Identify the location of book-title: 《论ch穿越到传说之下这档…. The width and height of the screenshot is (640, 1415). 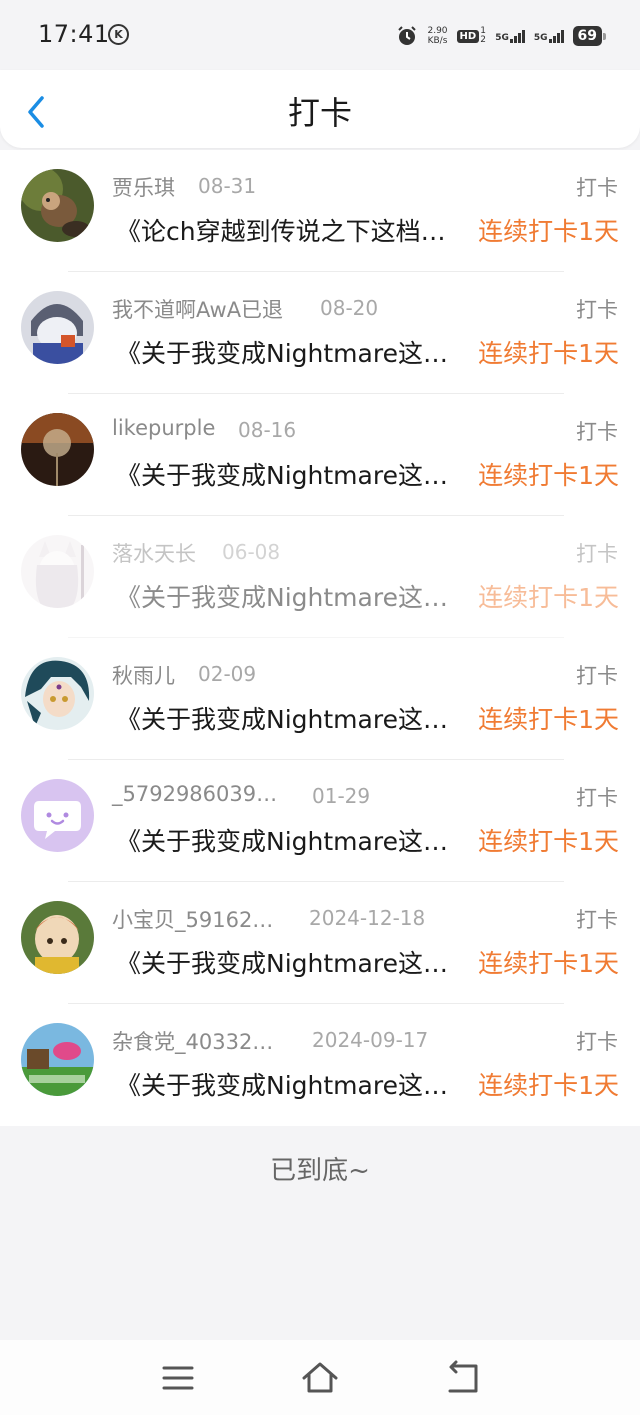
(293, 230).